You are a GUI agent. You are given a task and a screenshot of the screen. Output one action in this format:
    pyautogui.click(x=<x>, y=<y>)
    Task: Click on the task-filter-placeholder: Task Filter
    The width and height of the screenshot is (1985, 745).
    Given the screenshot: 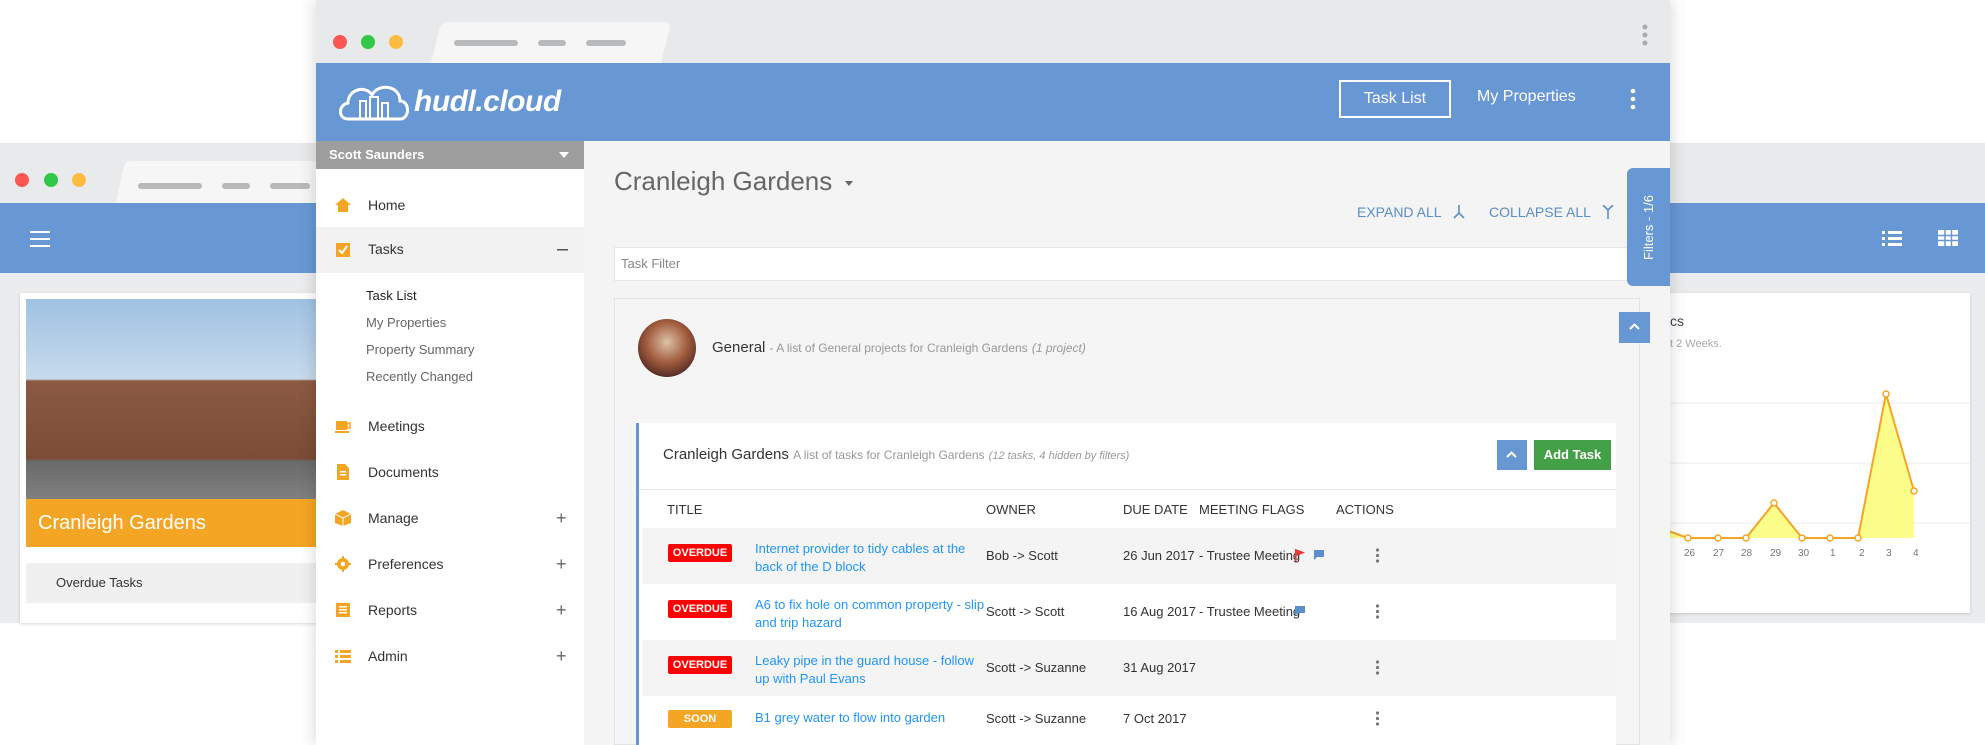 What is the action you would take?
    pyautogui.click(x=651, y=263)
    